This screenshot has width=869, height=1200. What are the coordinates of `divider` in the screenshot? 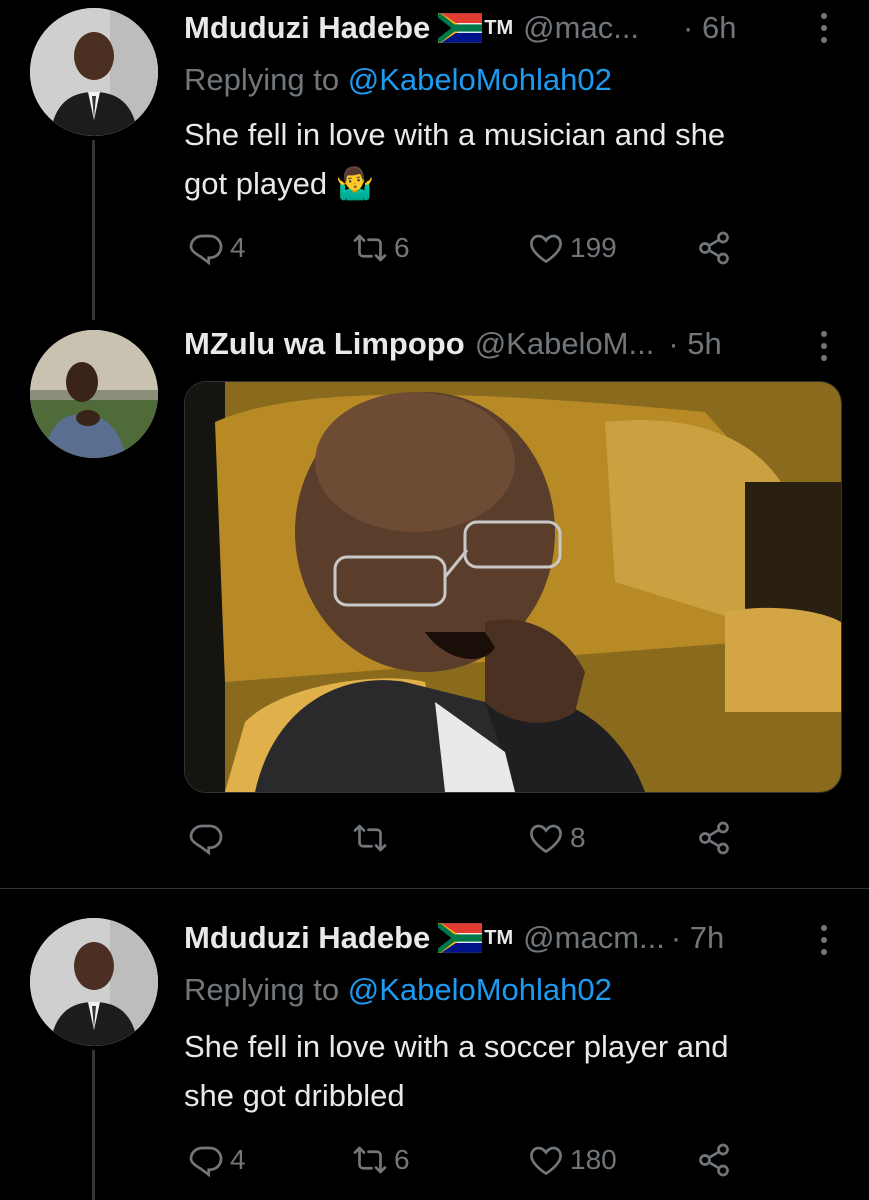 It's located at (434, 888).